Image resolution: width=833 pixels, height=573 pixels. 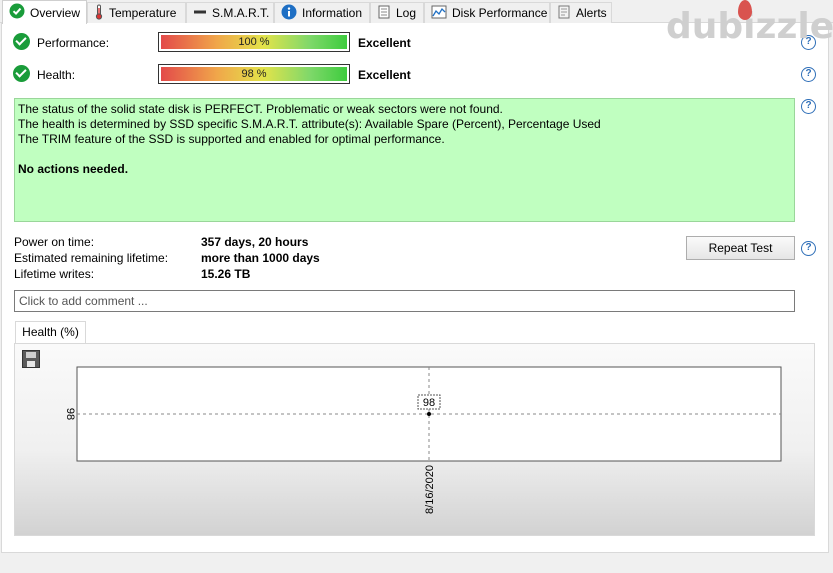 I want to click on thermometer-icon, so click(x=99, y=13).